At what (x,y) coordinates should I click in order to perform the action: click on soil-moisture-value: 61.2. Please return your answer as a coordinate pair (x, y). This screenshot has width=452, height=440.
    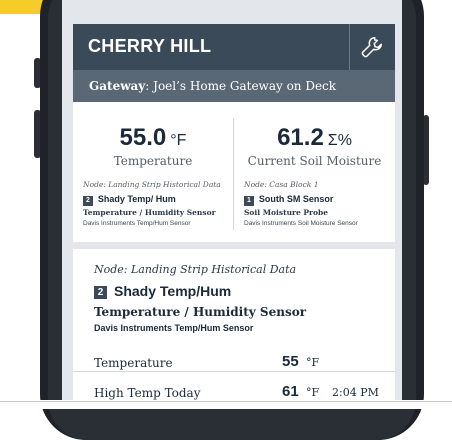
    Looking at the image, I should click on (300, 137).